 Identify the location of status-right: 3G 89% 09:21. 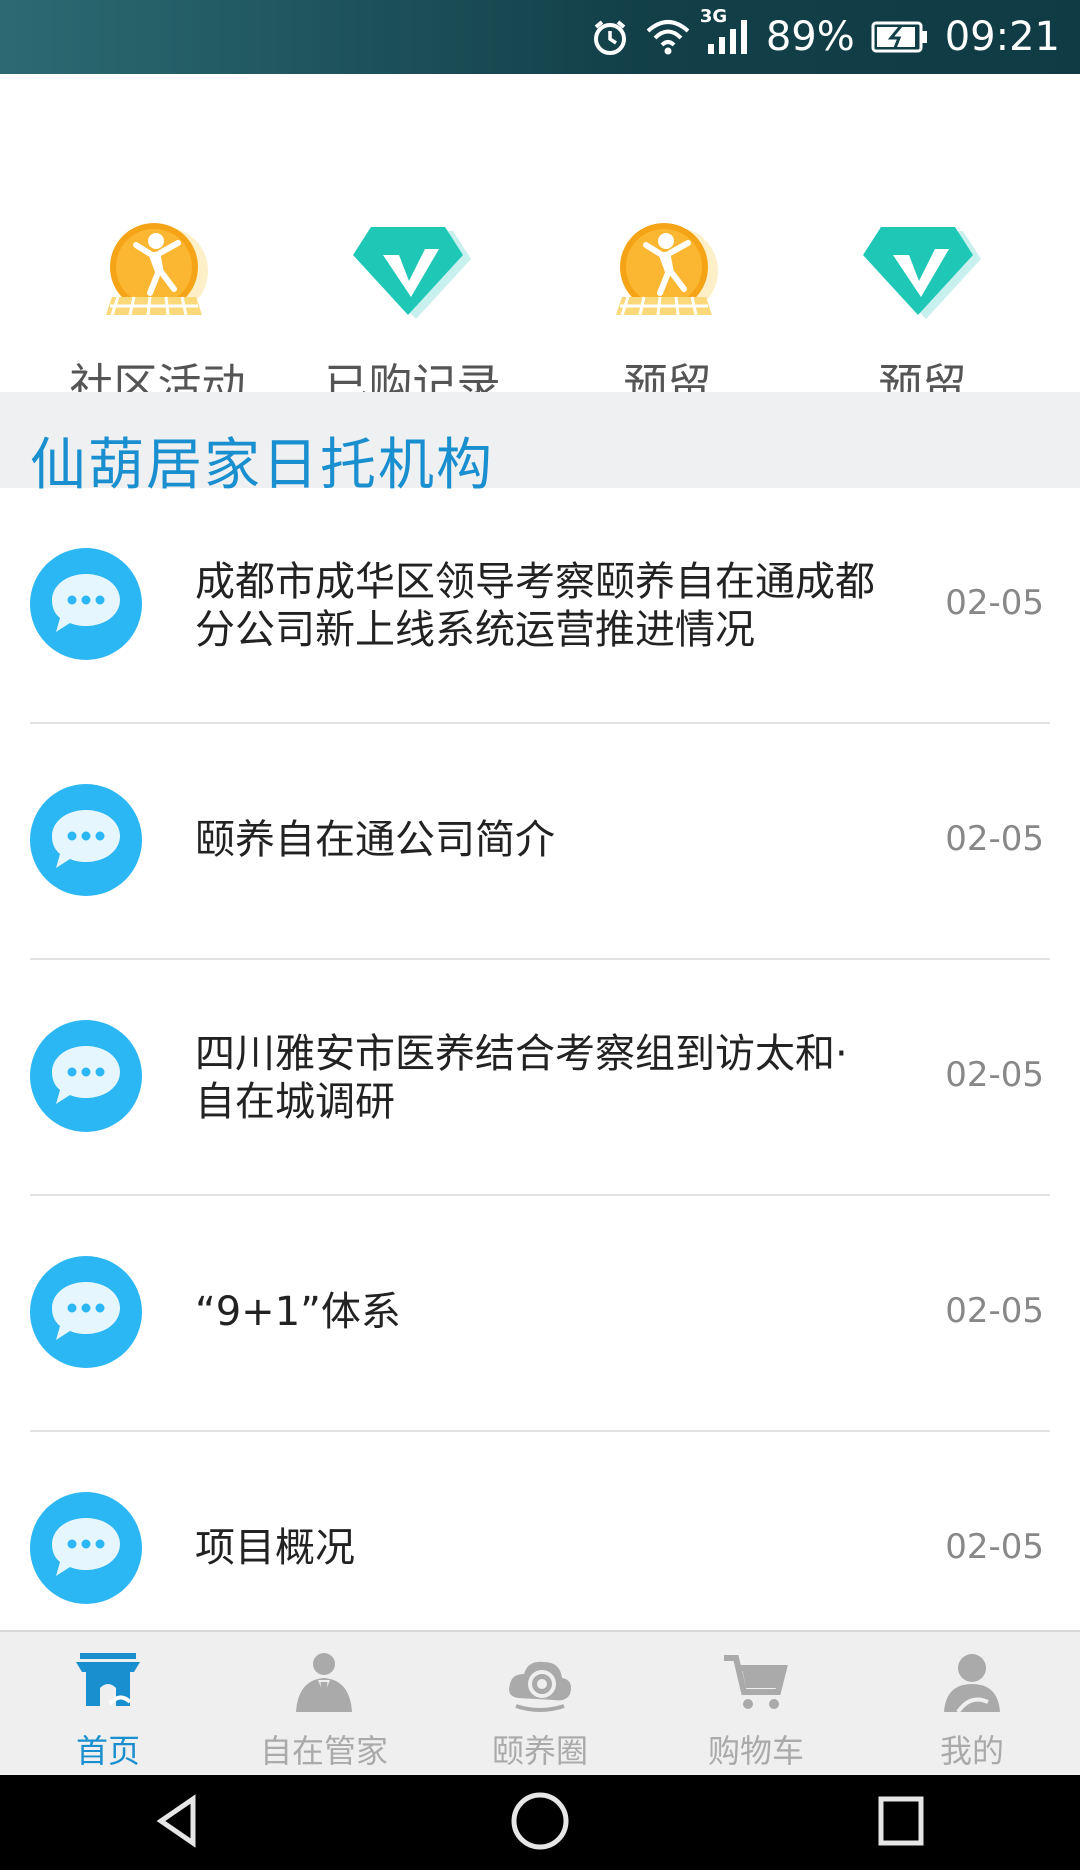
(825, 33).